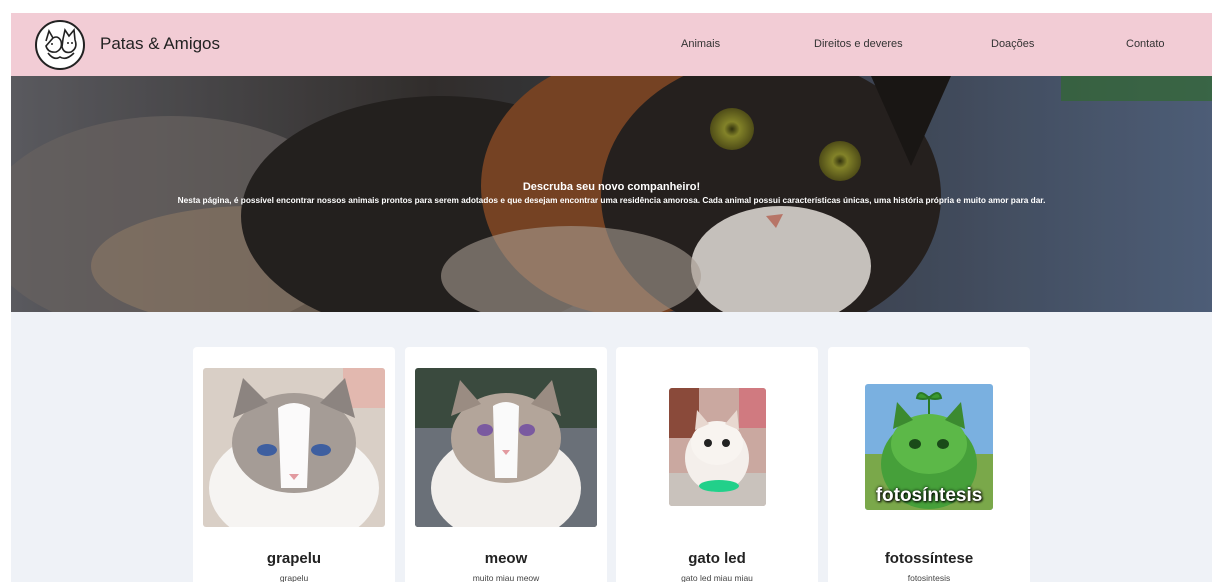  What do you see at coordinates (717, 577) in the screenshot?
I see `animal-description: gato led miau miau` at bounding box center [717, 577].